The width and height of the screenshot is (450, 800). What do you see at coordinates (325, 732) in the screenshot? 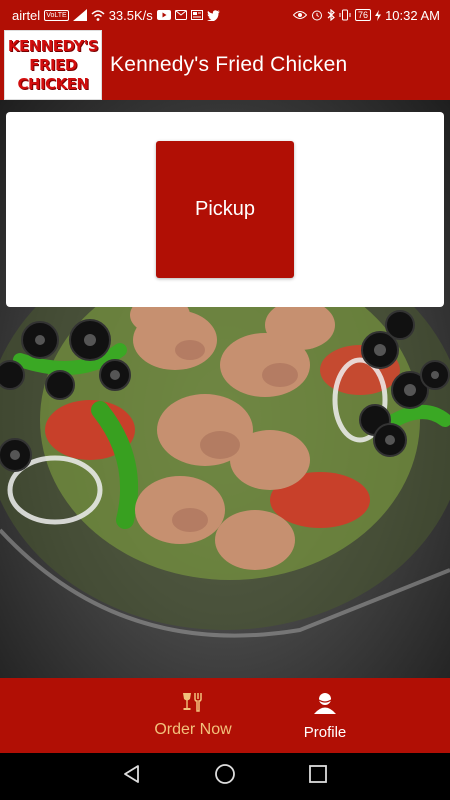
I see `nav-profile-label: Profile` at bounding box center [325, 732].